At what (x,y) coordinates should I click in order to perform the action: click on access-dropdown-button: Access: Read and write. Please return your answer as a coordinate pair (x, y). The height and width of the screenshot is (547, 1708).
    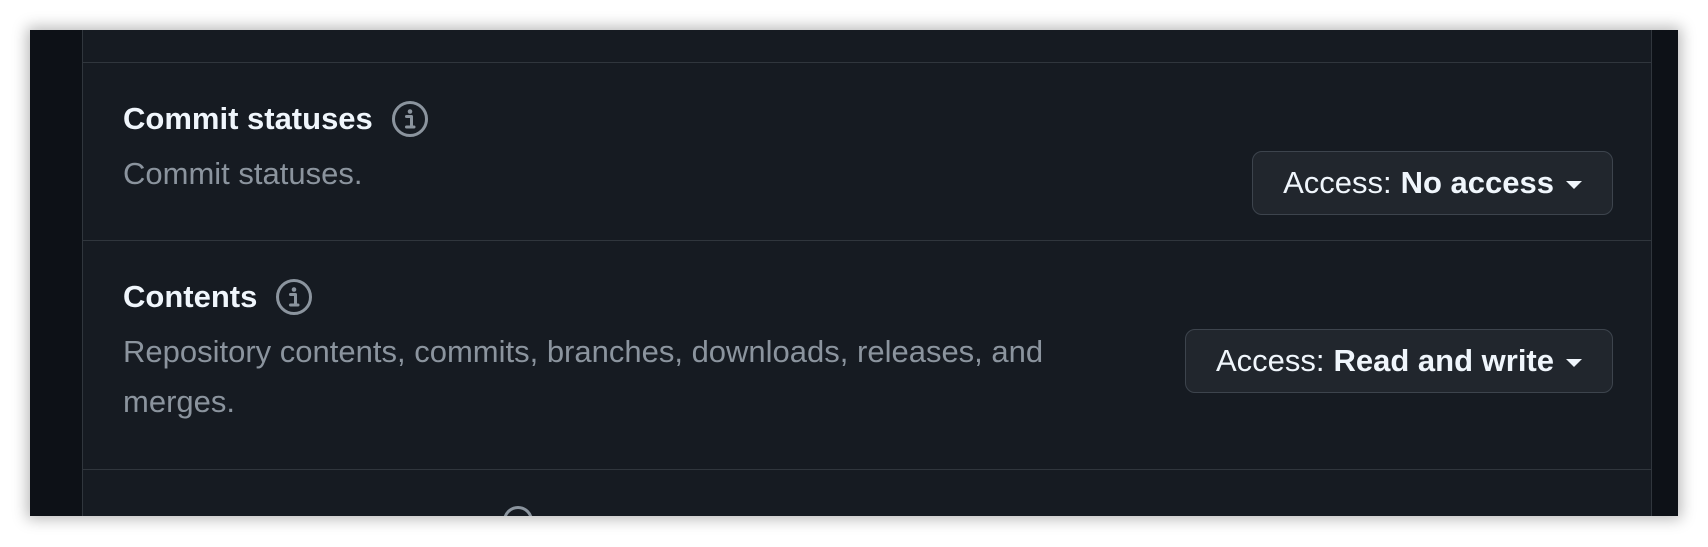
    Looking at the image, I should click on (1398, 361).